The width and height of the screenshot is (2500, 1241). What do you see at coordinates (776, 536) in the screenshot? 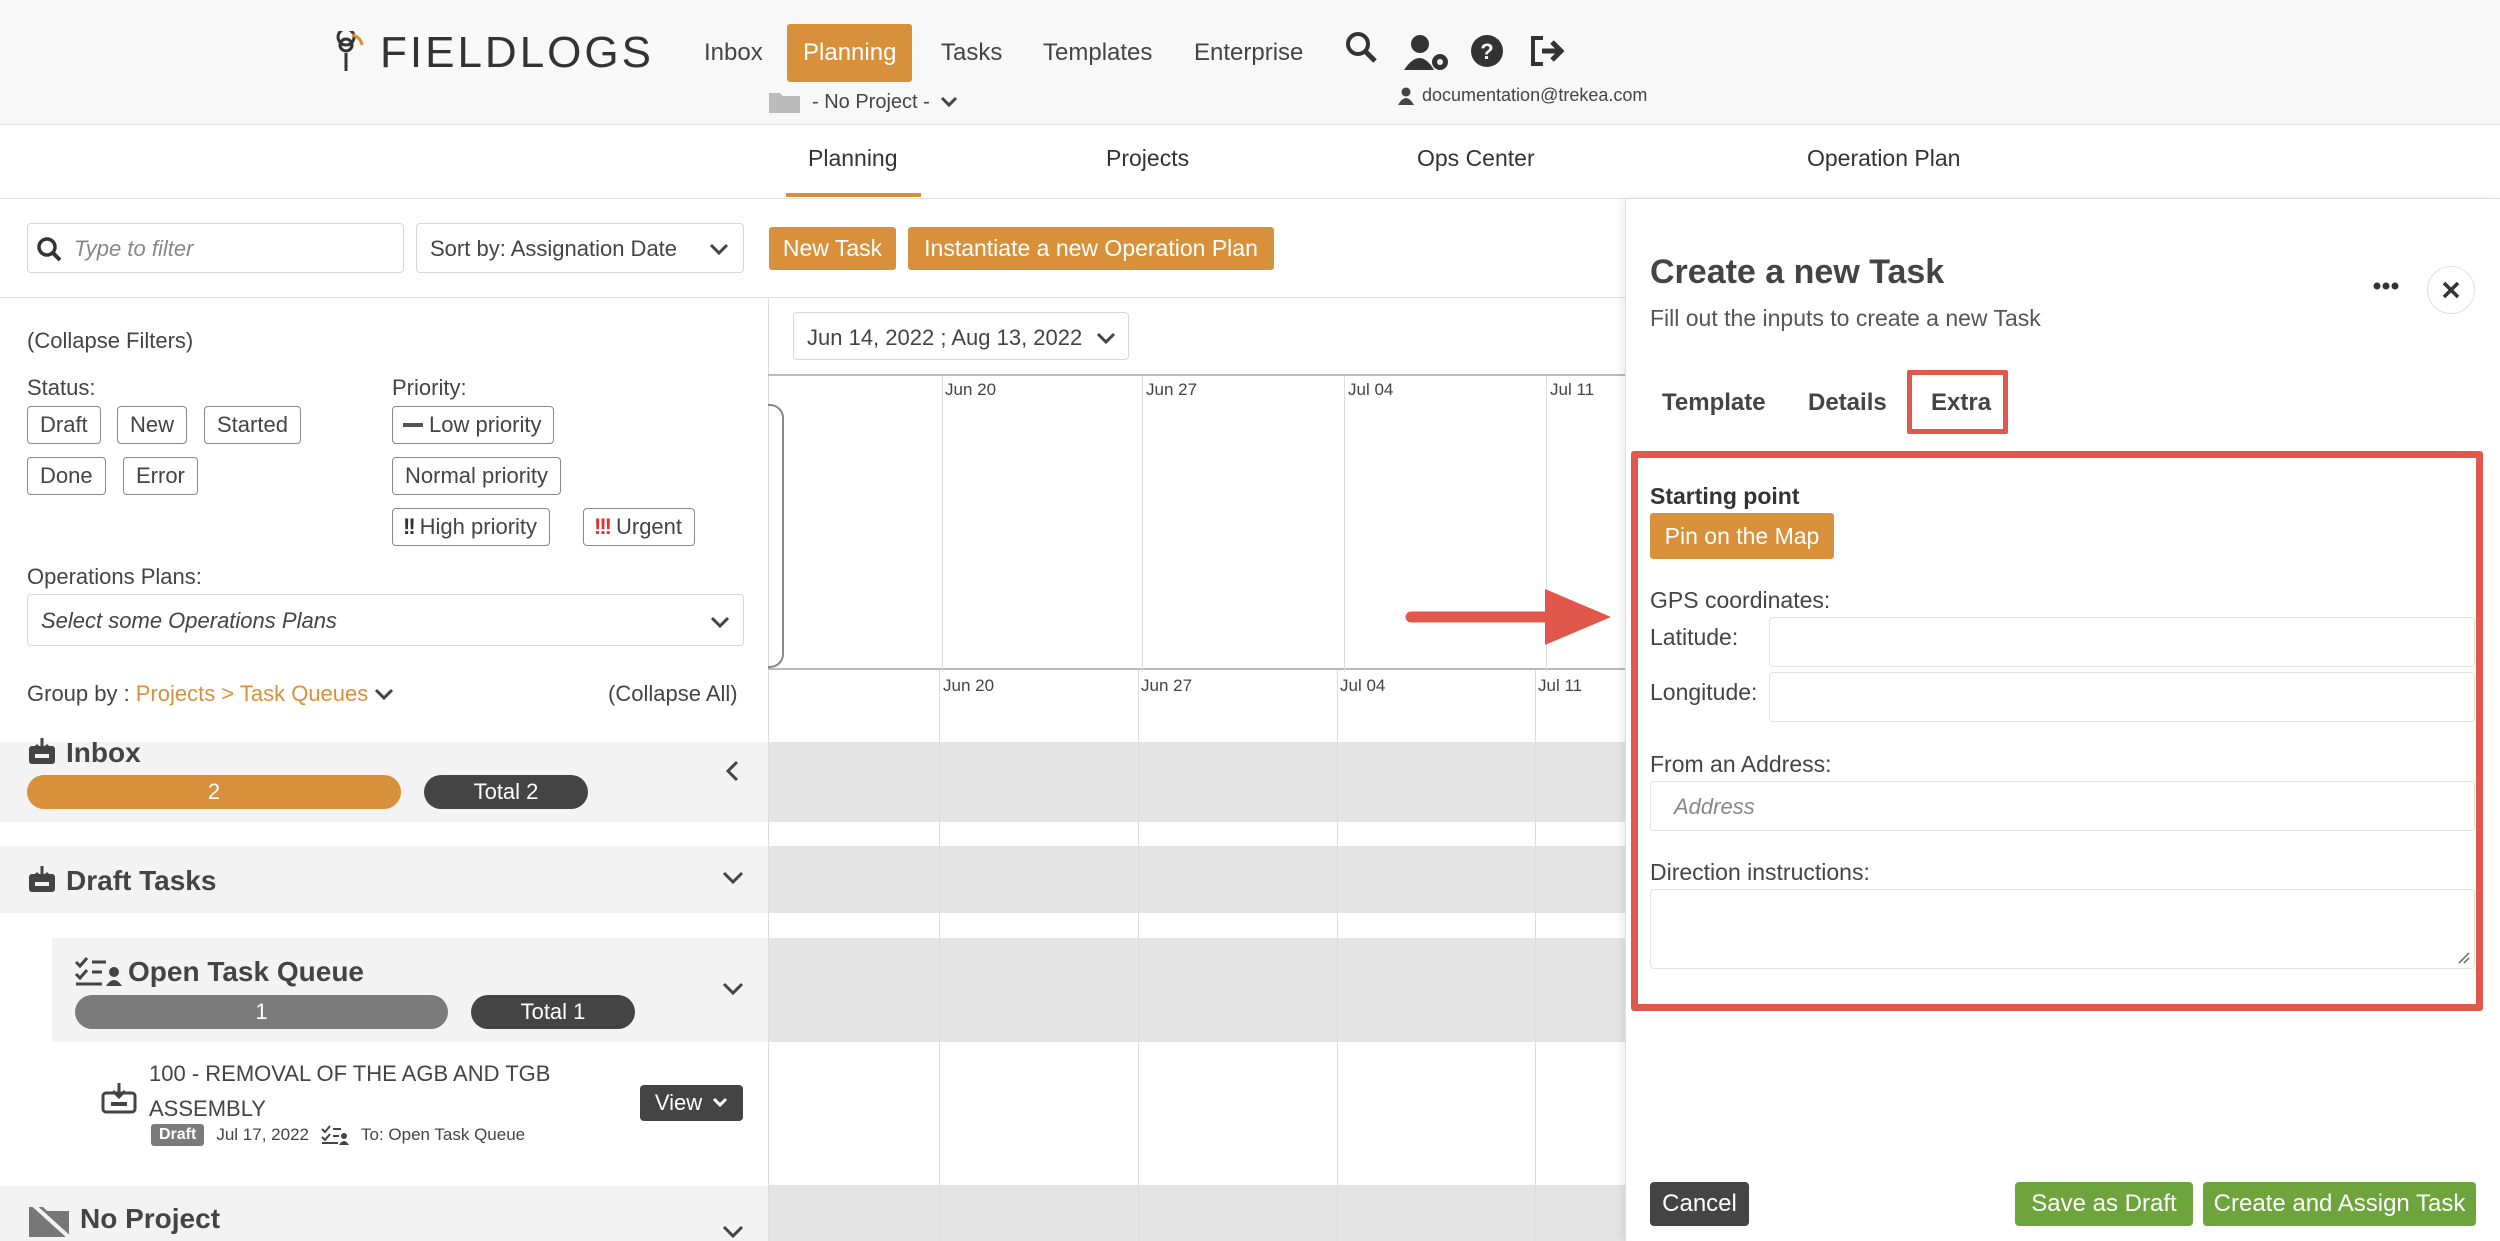
I see `timeline-range-handle` at bounding box center [776, 536].